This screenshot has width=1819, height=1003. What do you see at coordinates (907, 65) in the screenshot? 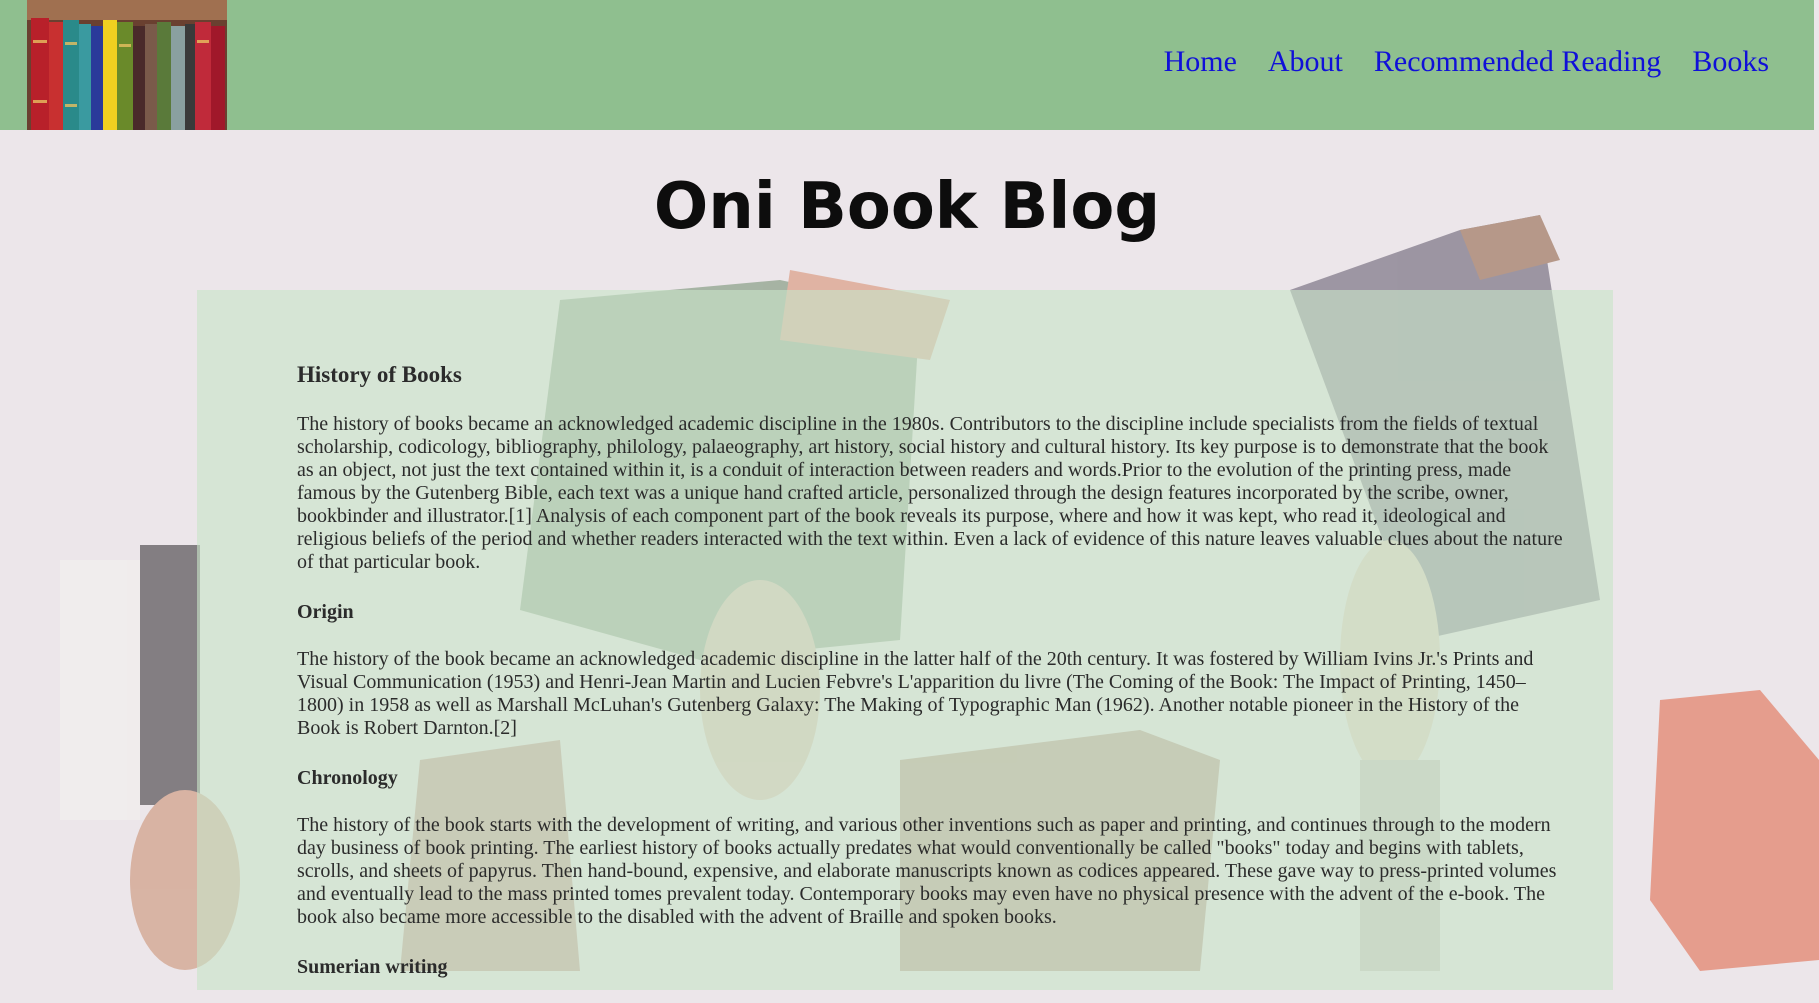
I see `navbar: Home About Recommended Reading Books` at bounding box center [907, 65].